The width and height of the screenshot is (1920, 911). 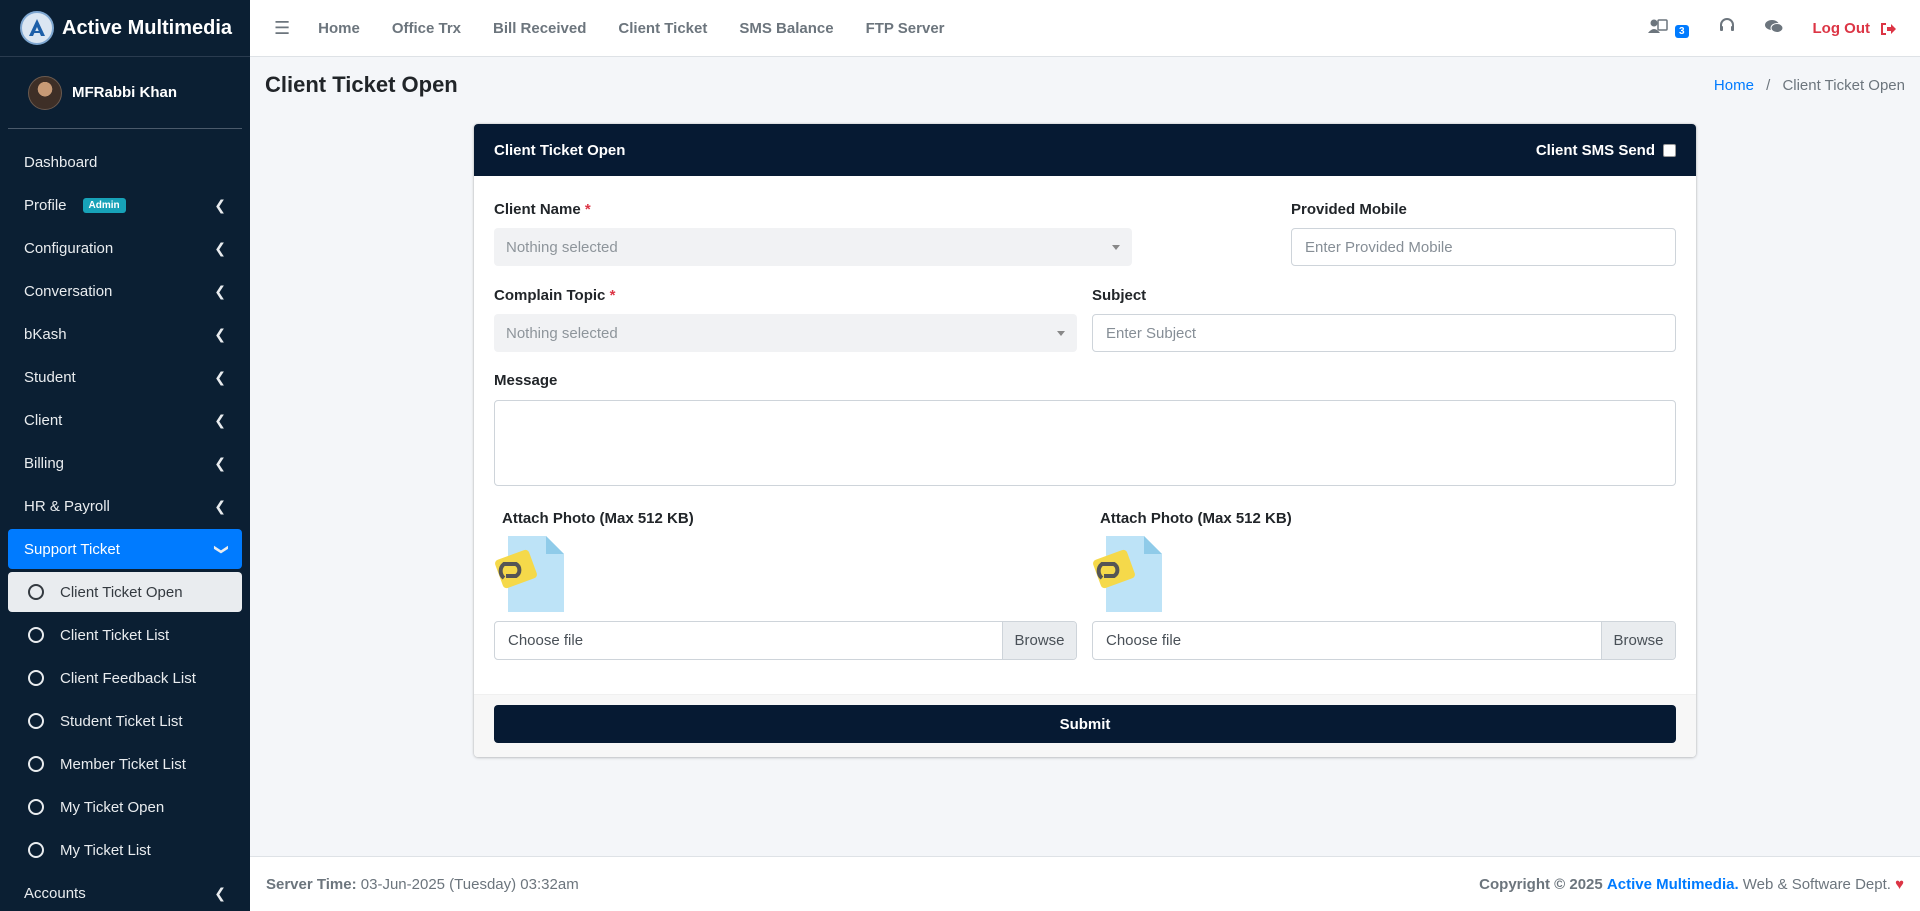 I want to click on sidebar-subitem-member-ticket-list: Member Ticket List, so click(x=125, y=764).